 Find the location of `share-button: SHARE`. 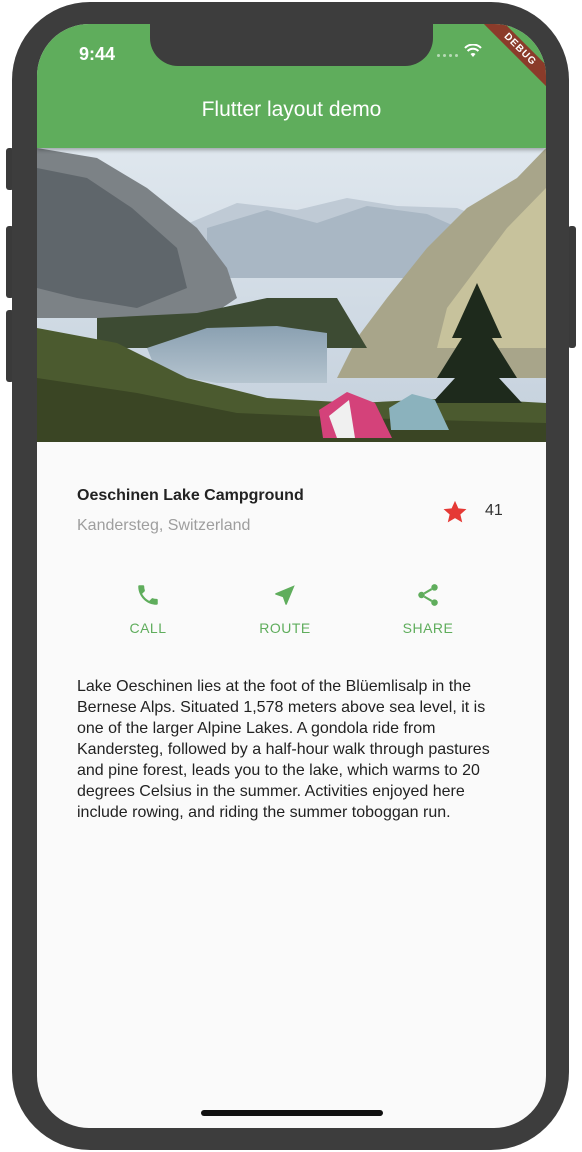

share-button: SHARE is located at coordinates (428, 608).